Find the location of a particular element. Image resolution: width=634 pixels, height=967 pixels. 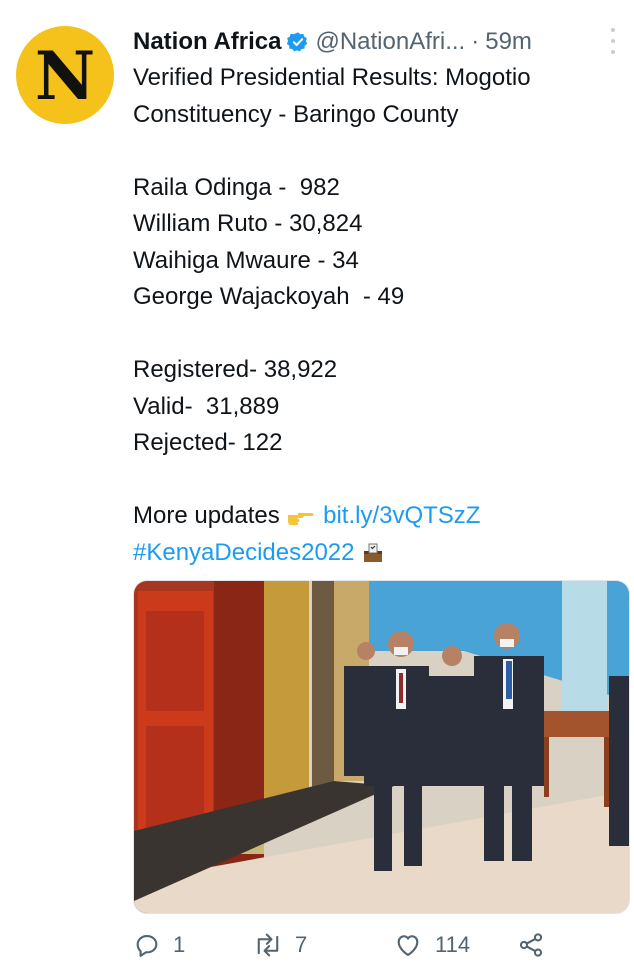

result-line: Raila Odinga - 982 is located at coordinates (236, 187).